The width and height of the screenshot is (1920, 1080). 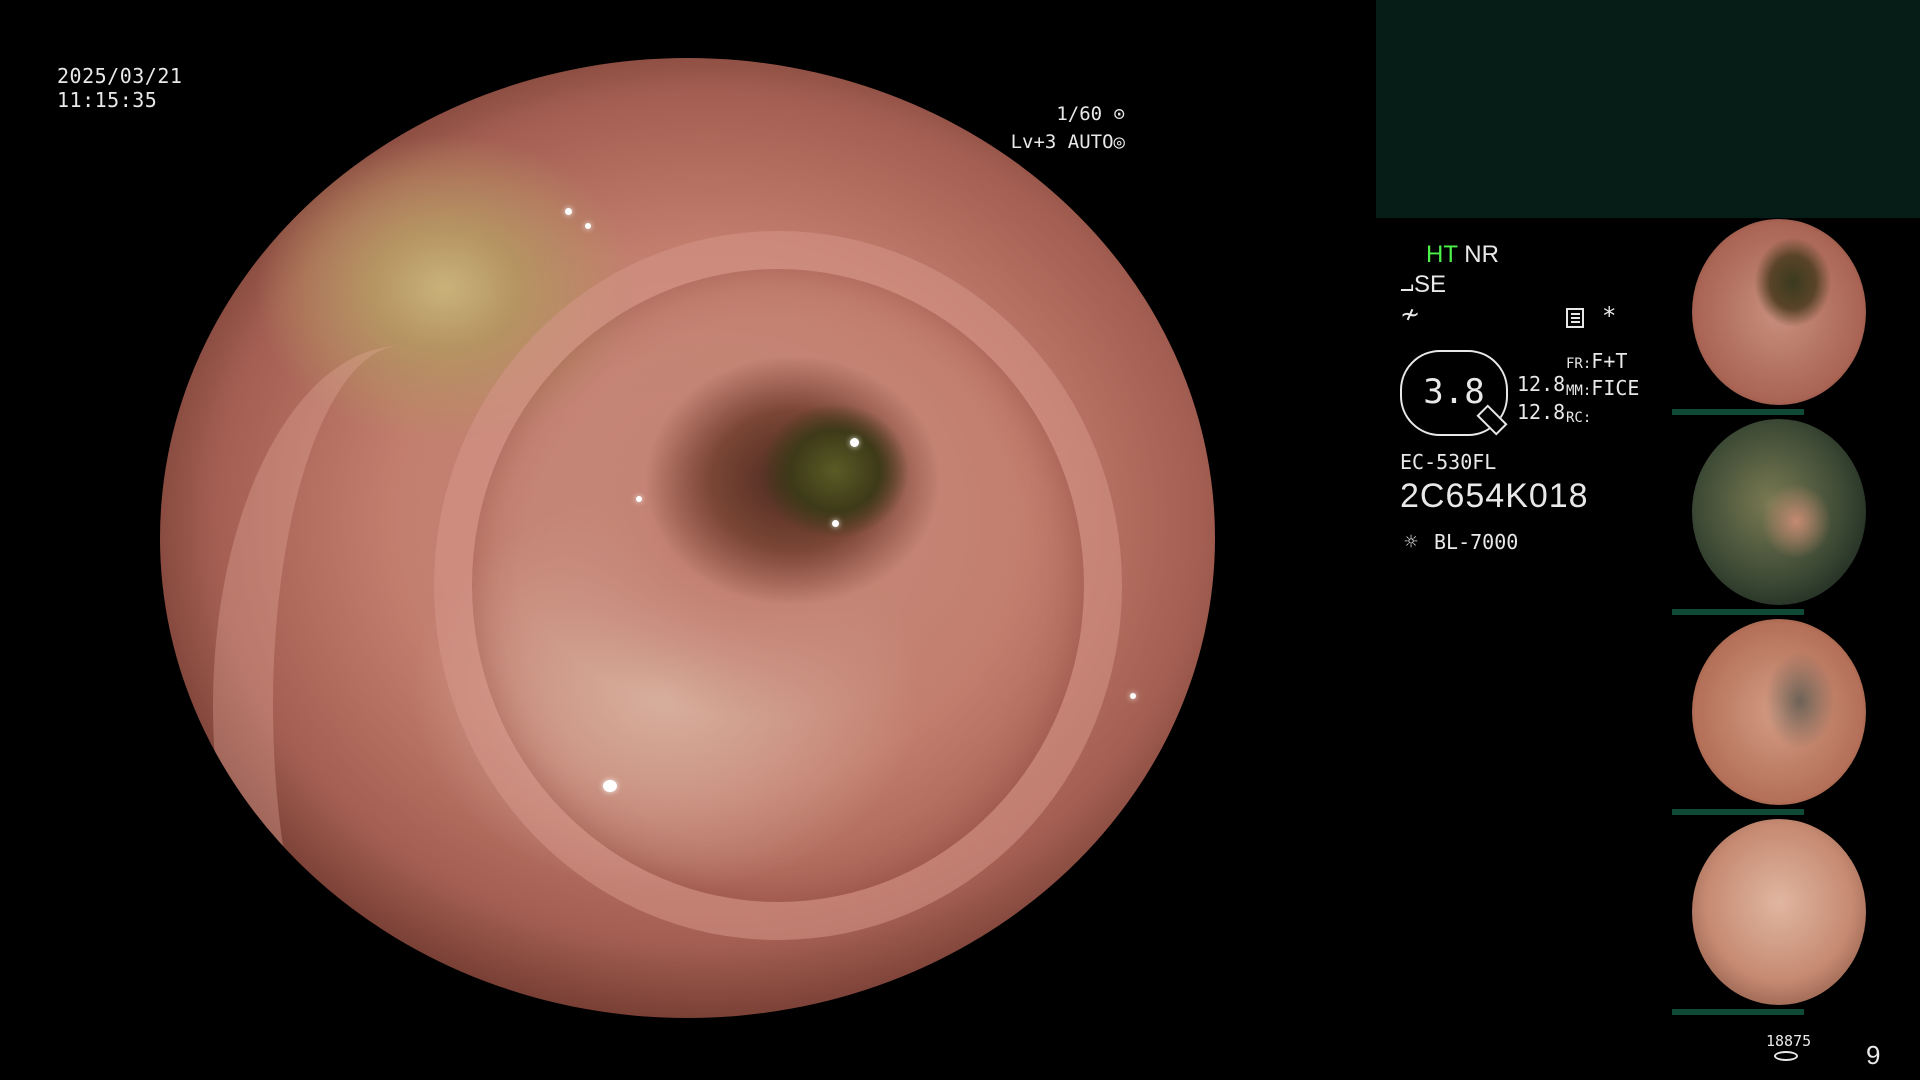 What do you see at coordinates (1411, 542) in the screenshot?
I see `sun-icon: ☼` at bounding box center [1411, 542].